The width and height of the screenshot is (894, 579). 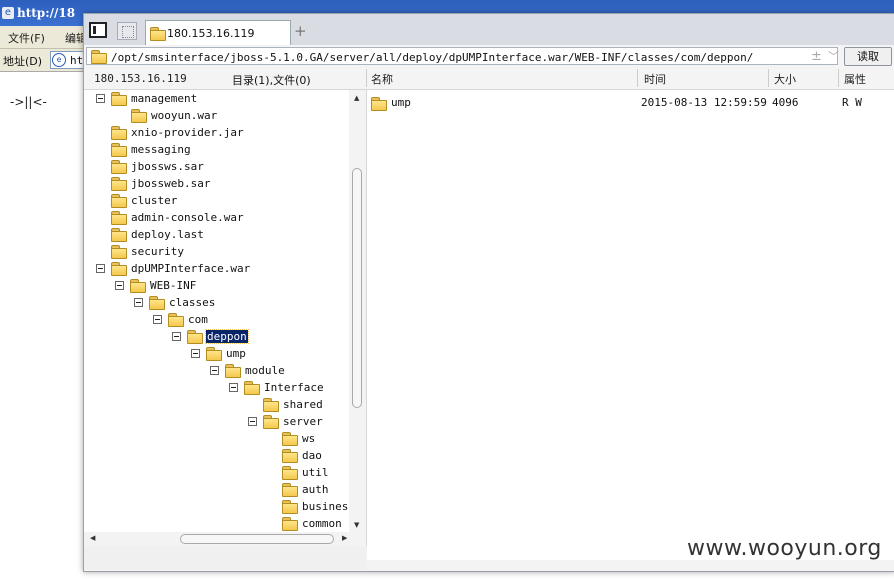 What do you see at coordinates (382, 79) in the screenshot?
I see `column-header-name: 名称` at bounding box center [382, 79].